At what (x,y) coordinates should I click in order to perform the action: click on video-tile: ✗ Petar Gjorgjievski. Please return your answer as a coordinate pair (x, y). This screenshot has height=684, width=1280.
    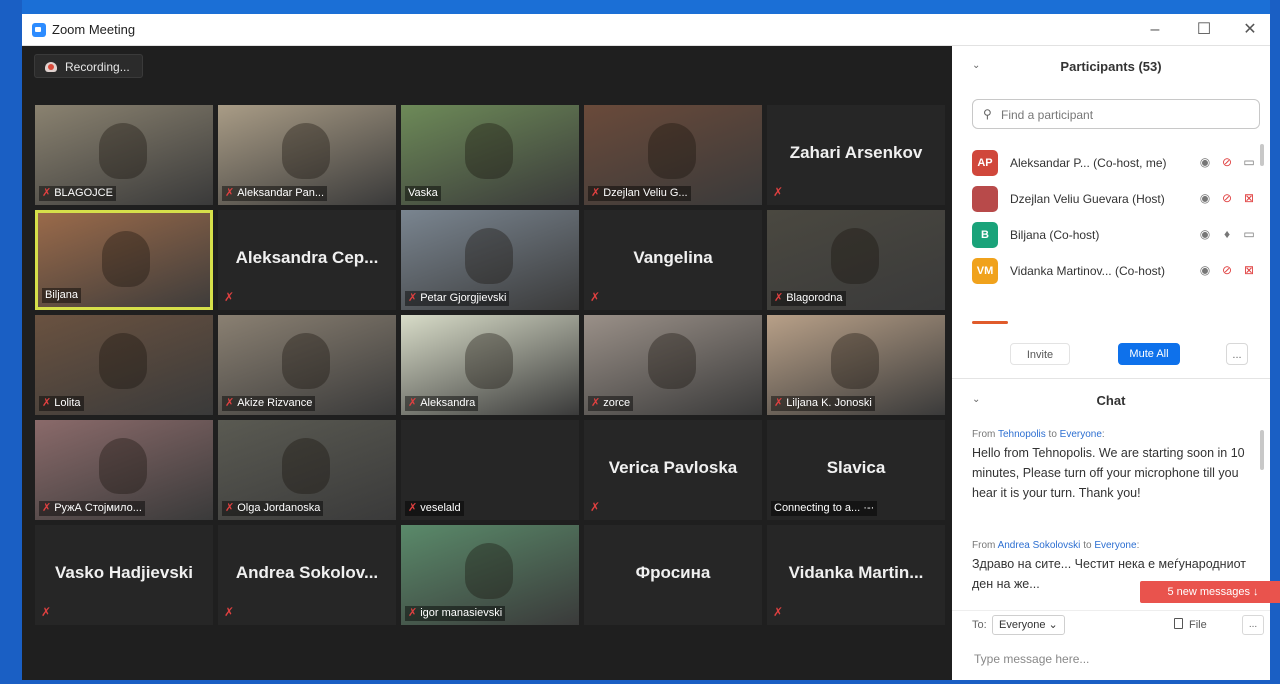
    Looking at the image, I should click on (490, 260).